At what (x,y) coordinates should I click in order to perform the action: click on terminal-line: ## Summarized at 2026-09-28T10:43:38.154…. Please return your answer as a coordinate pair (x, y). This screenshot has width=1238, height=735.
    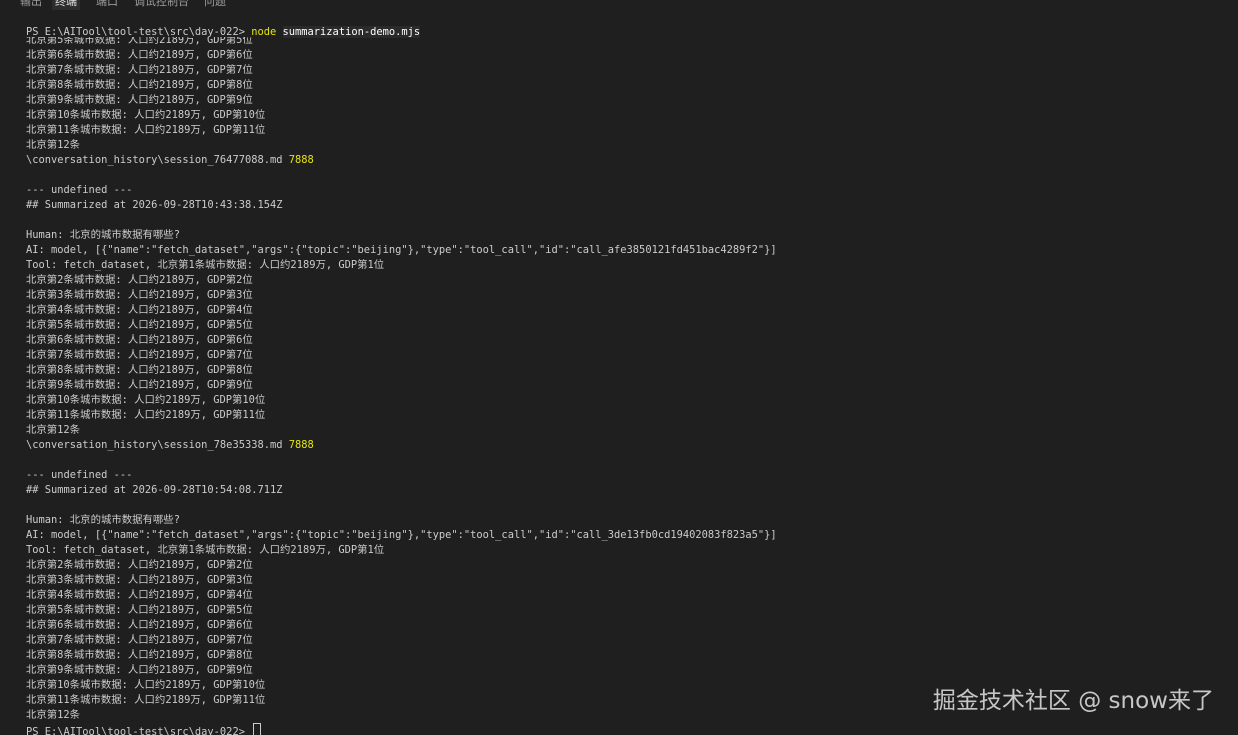
    Looking at the image, I should click on (401, 205).